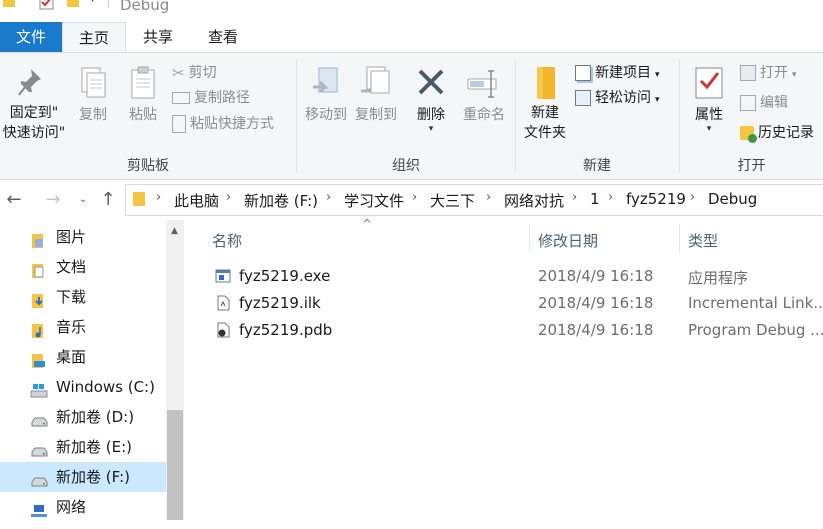 The height and width of the screenshot is (529, 823). Describe the element at coordinates (83, 297) in the screenshot. I see `nav-item: 下载` at that location.